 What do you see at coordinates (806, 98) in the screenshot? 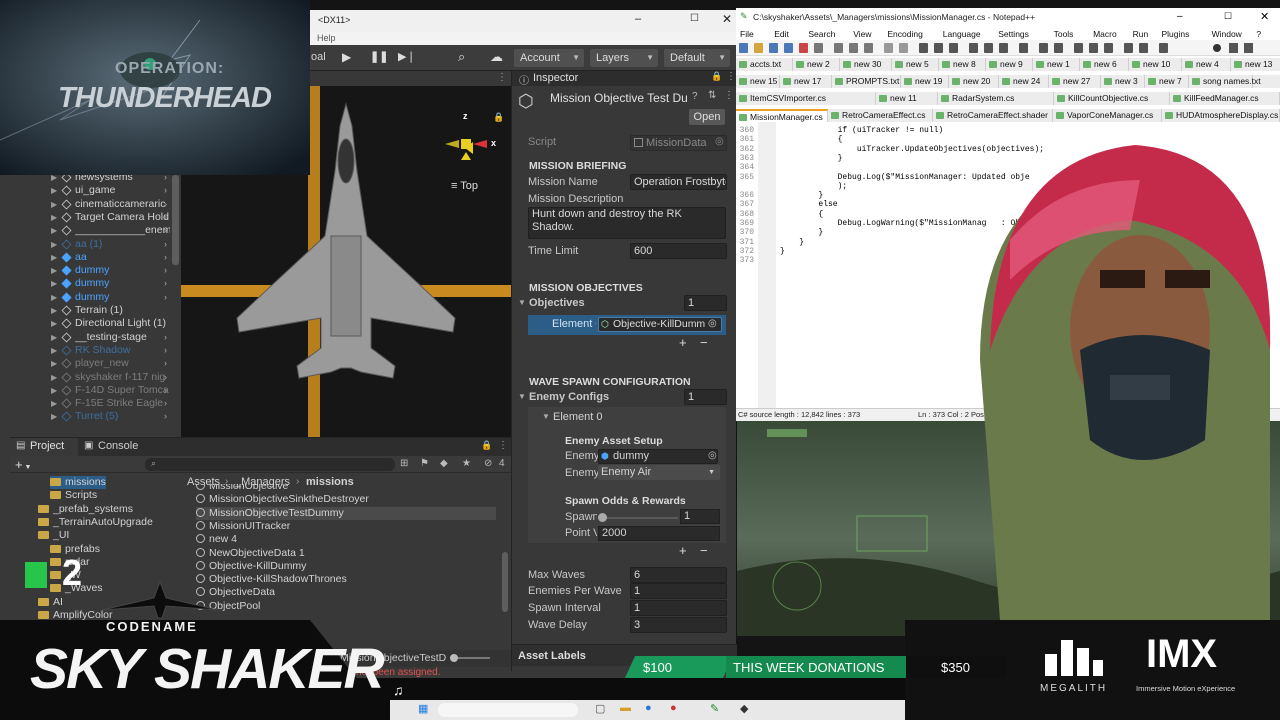
I see `notepad-file-tab: ItemCSVImporter.cs` at bounding box center [806, 98].